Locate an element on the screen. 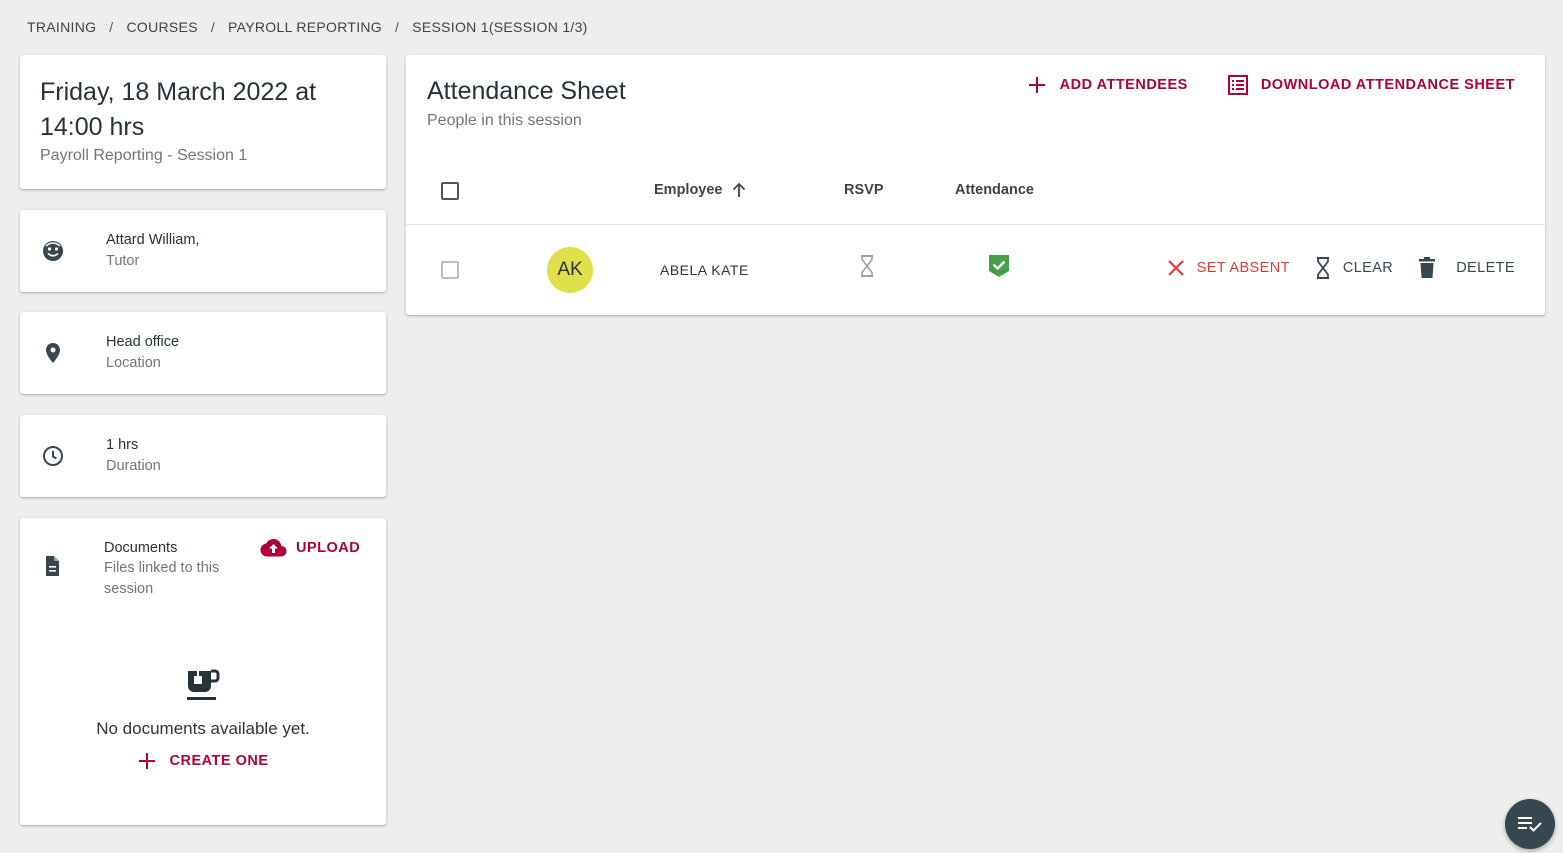 This screenshot has height=853, width=1563. trash-icon is located at coordinates (1427, 268).